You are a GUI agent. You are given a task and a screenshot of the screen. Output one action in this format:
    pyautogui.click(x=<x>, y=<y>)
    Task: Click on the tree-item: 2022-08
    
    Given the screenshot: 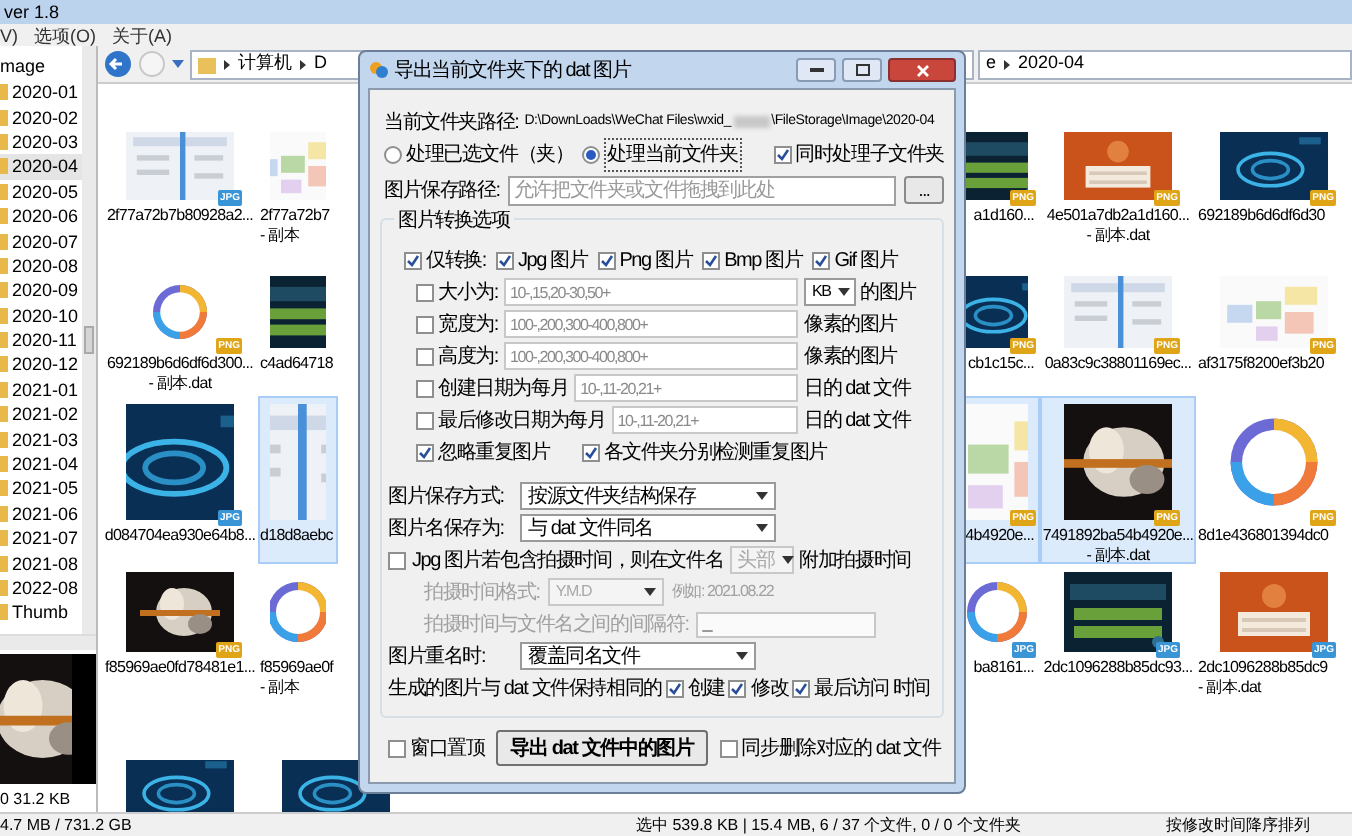 What is the action you would take?
    pyautogui.click(x=41, y=588)
    